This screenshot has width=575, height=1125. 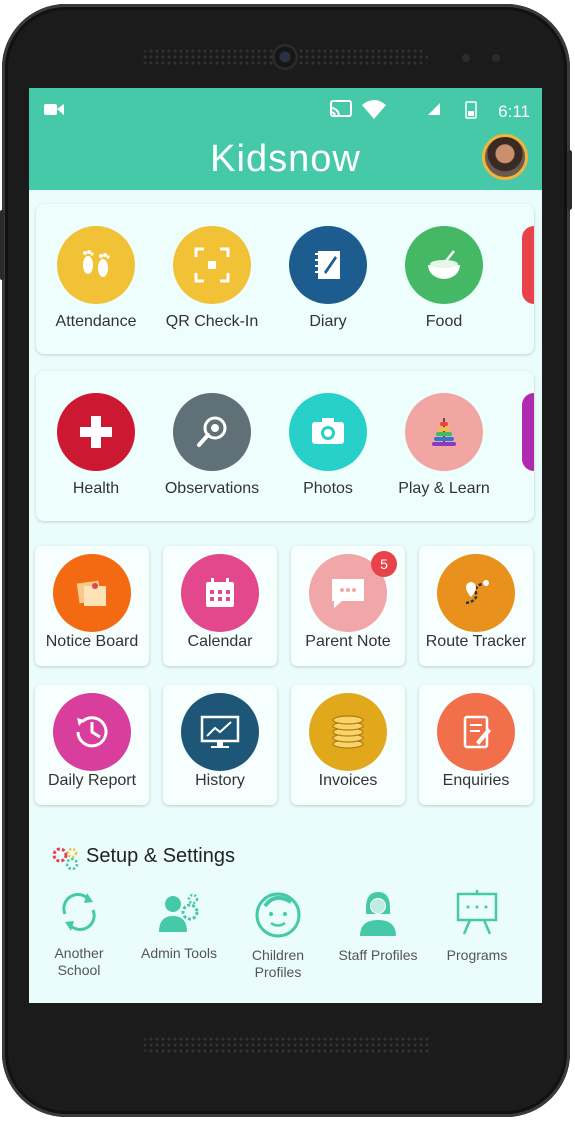 I want to click on enquiries-icon-circle, so click(x=476, y=732).